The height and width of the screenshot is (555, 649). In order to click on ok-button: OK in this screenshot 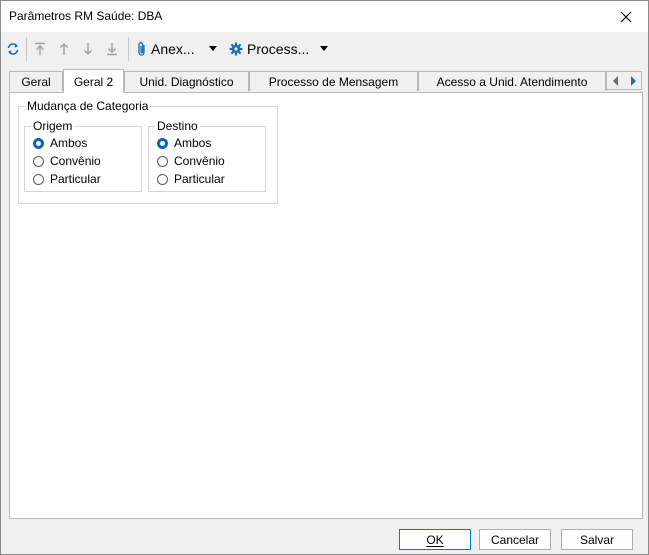, I will do `click(435, 539)`.